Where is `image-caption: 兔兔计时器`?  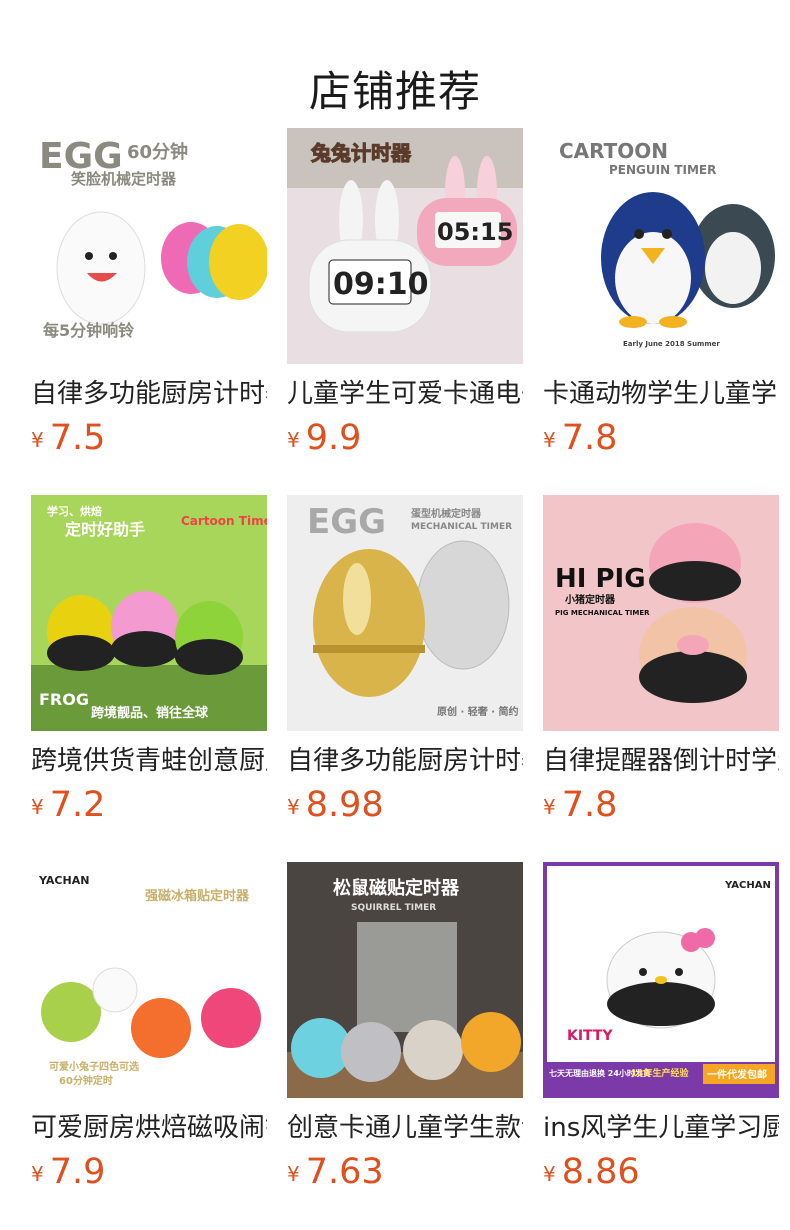 image-caption: 兔兔计时器 is located at coordinates (361, 153).